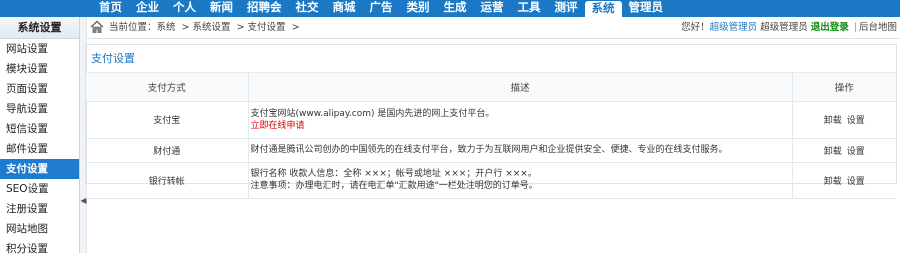  What do you see at coordinates (39, 229) in the screenshot?
I see `sidebar-item-sitemap: 网站地图` at bounding box center [39, 229].